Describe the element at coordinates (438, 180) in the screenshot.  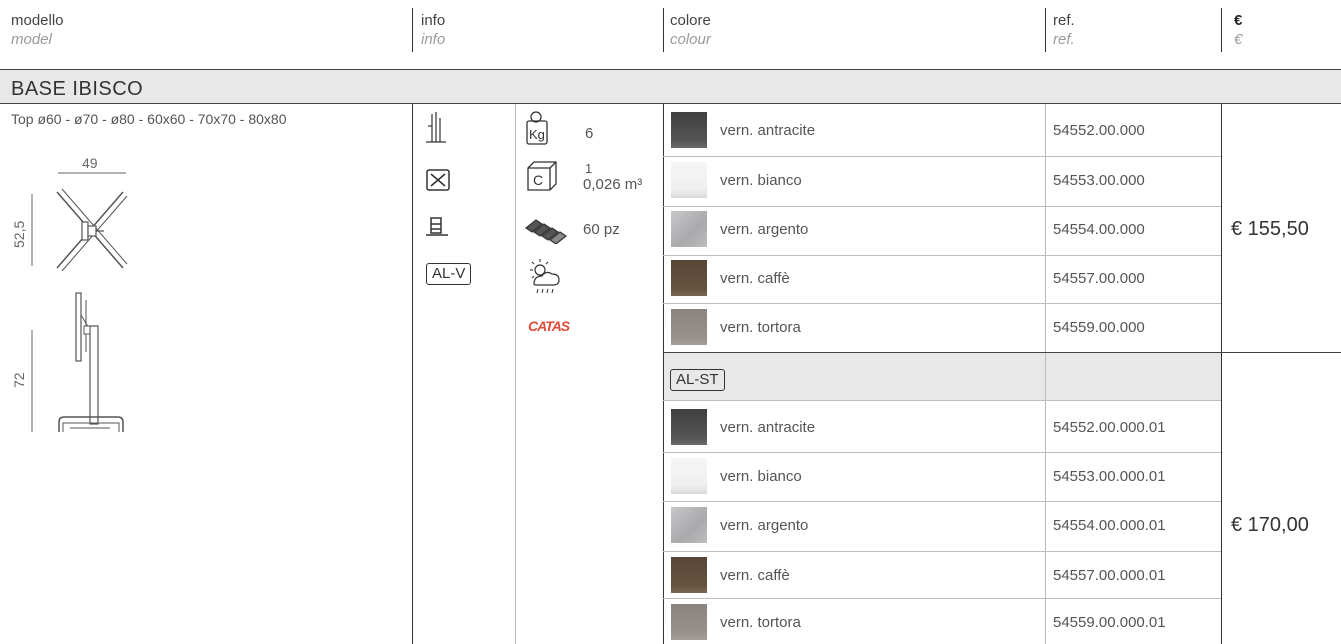
I see `assembly-tools-icon` at that location.